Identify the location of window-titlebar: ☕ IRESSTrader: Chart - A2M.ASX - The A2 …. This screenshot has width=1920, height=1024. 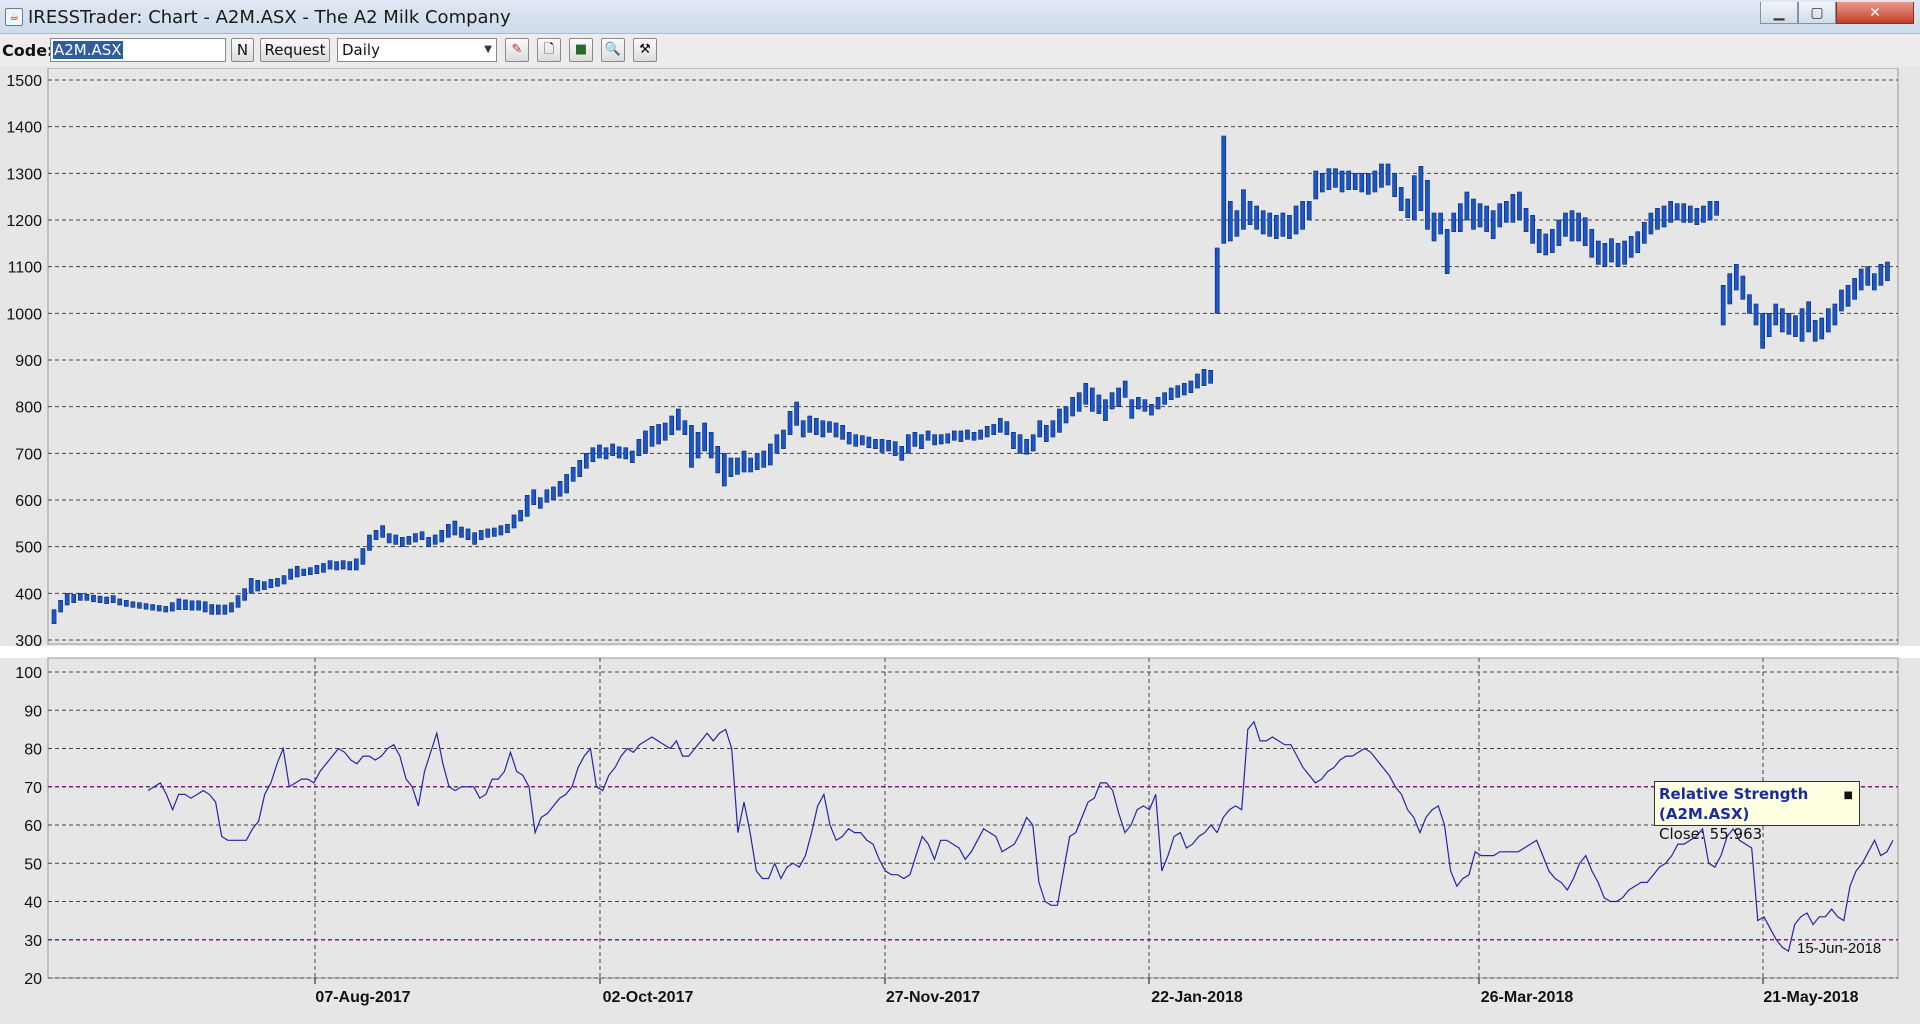
(960, 17).